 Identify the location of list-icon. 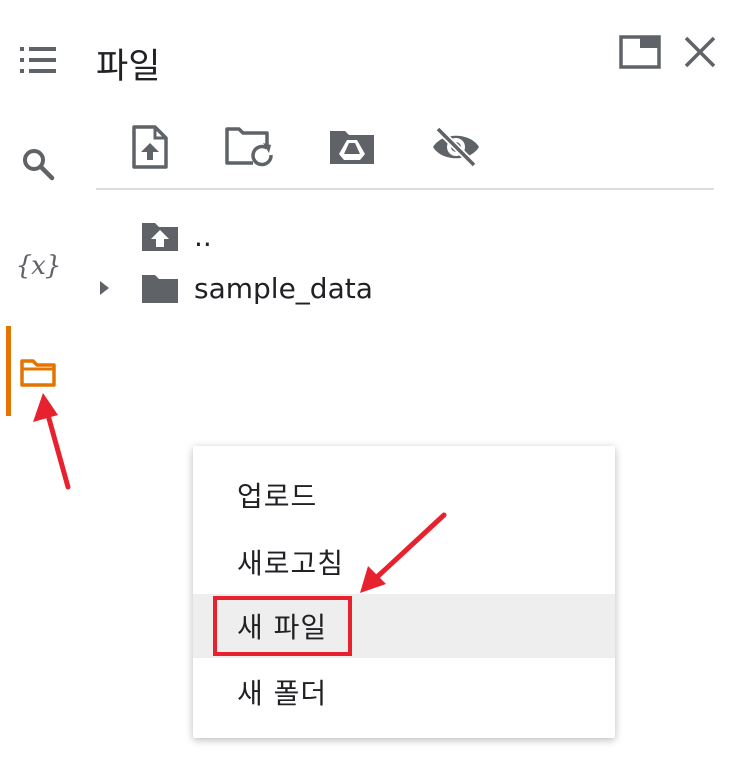
(38, 60).